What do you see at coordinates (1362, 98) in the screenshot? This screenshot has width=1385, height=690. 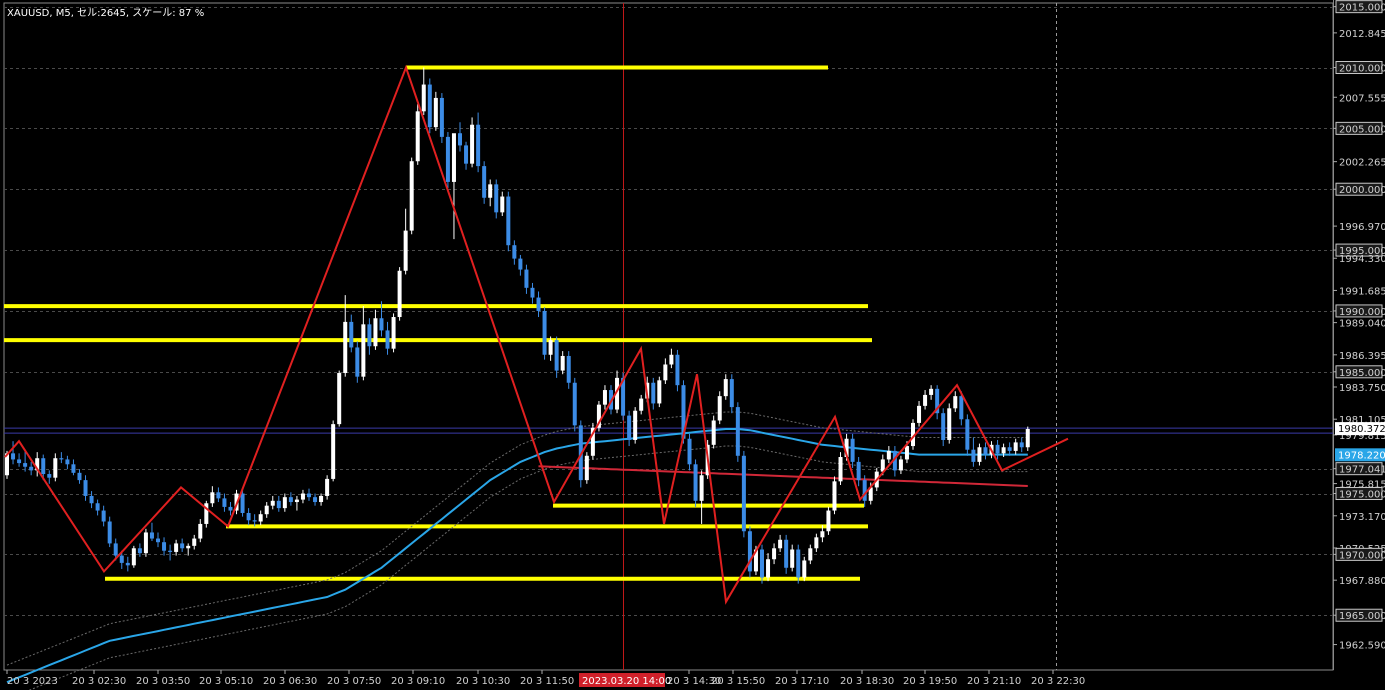 I see `price-tick-label: 2007.555` at bounding box center [1362, 98].